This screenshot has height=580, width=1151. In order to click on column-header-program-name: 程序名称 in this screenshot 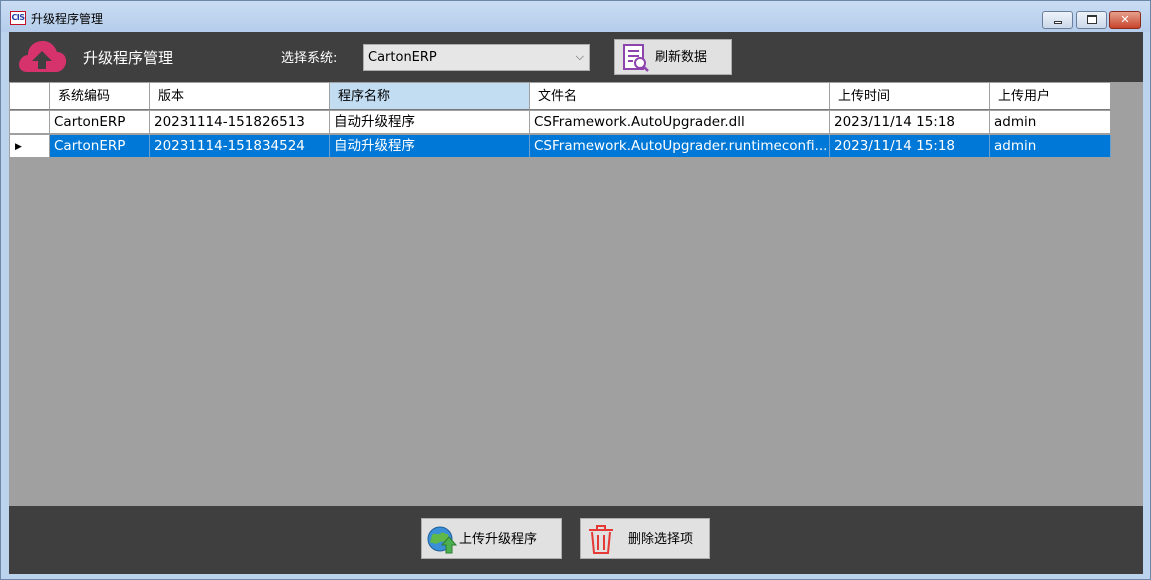, I will do `click(430, 96)`.